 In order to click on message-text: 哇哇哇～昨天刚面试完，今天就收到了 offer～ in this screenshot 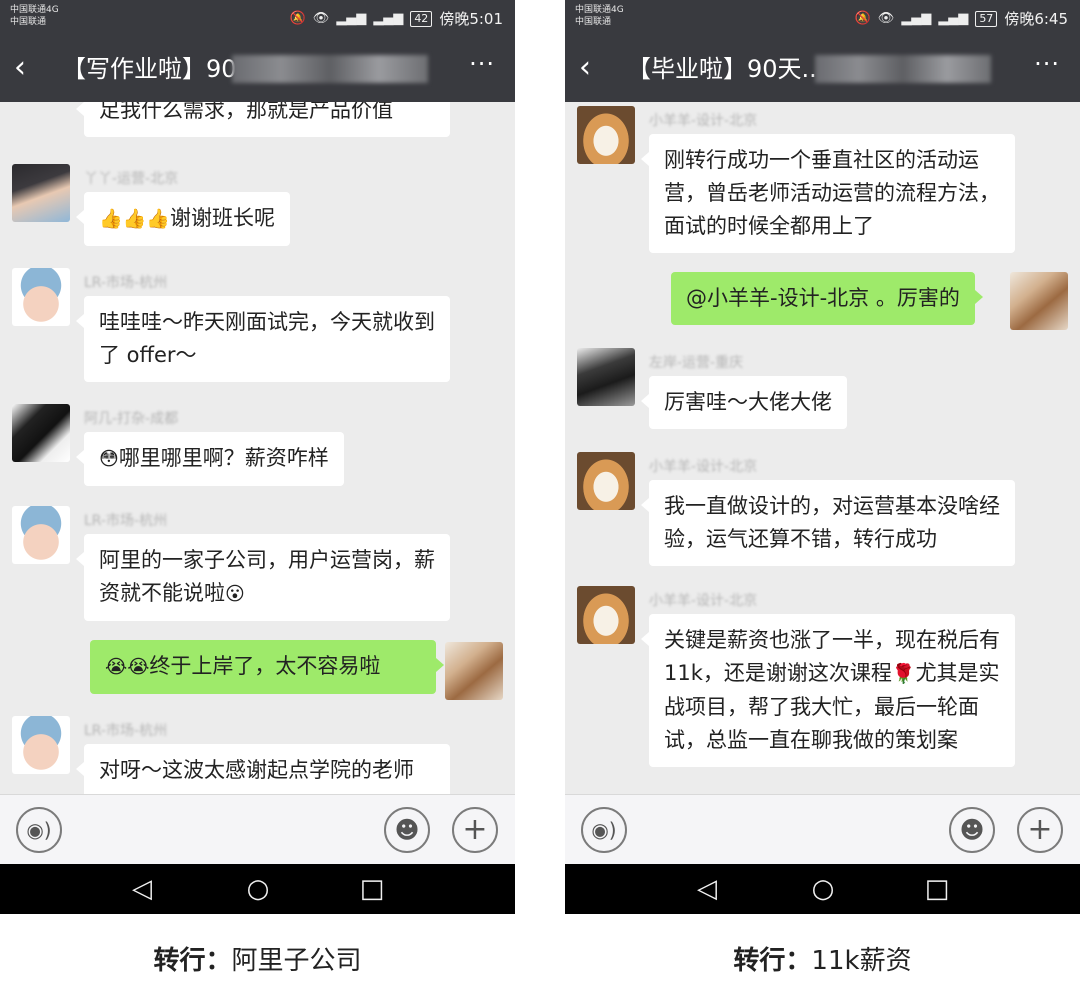, I will do `click(267, 338)`.